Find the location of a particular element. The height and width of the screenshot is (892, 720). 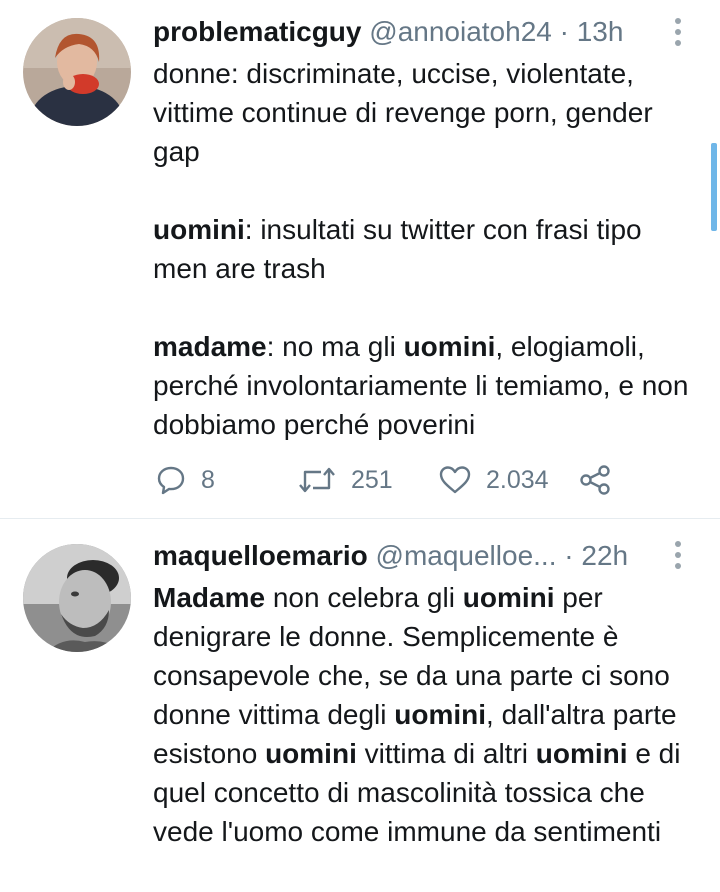

retweet-button: 251 is located at coordinates (345, 480).